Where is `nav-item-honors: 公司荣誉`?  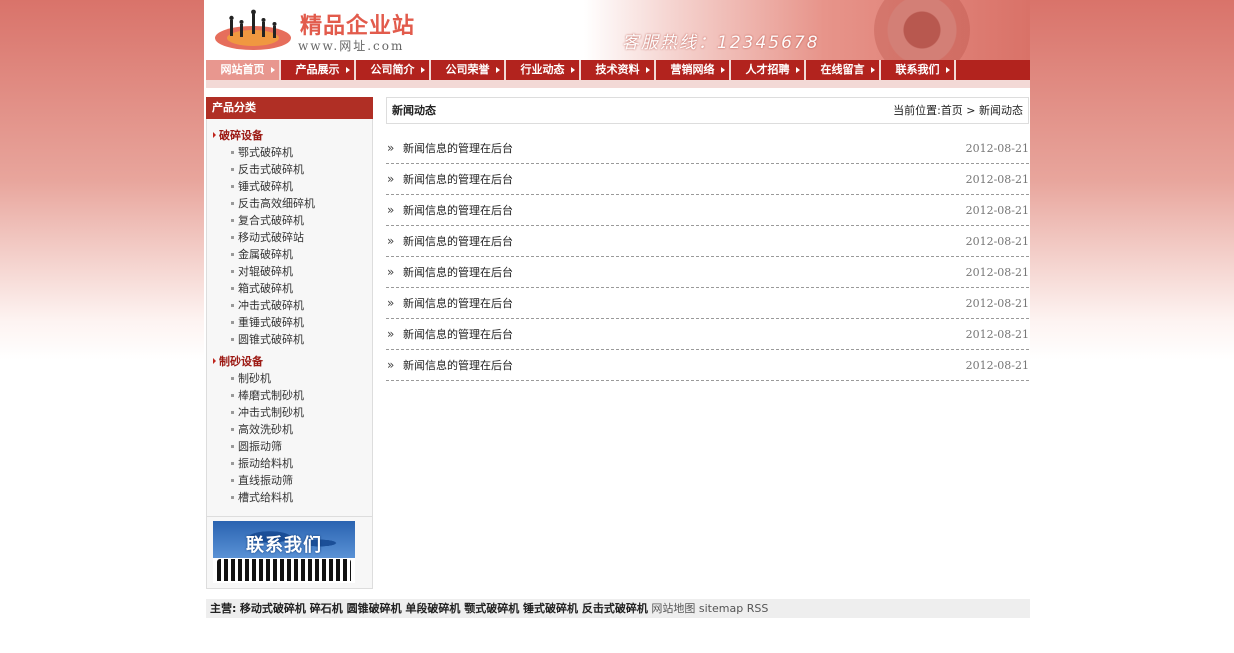 nav-item-honors: 公司荣誉 is located at coordinates (468, 70).